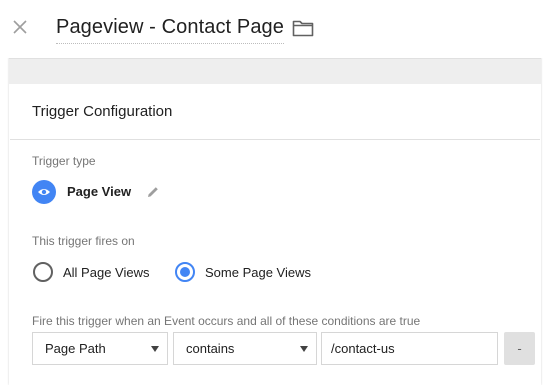 This screenshot has height=385, width=550. What do you see at coordinates (99, 191) in the screenshot?
I see `trigger-type-name: Page View` at bounding box center [99, 191].